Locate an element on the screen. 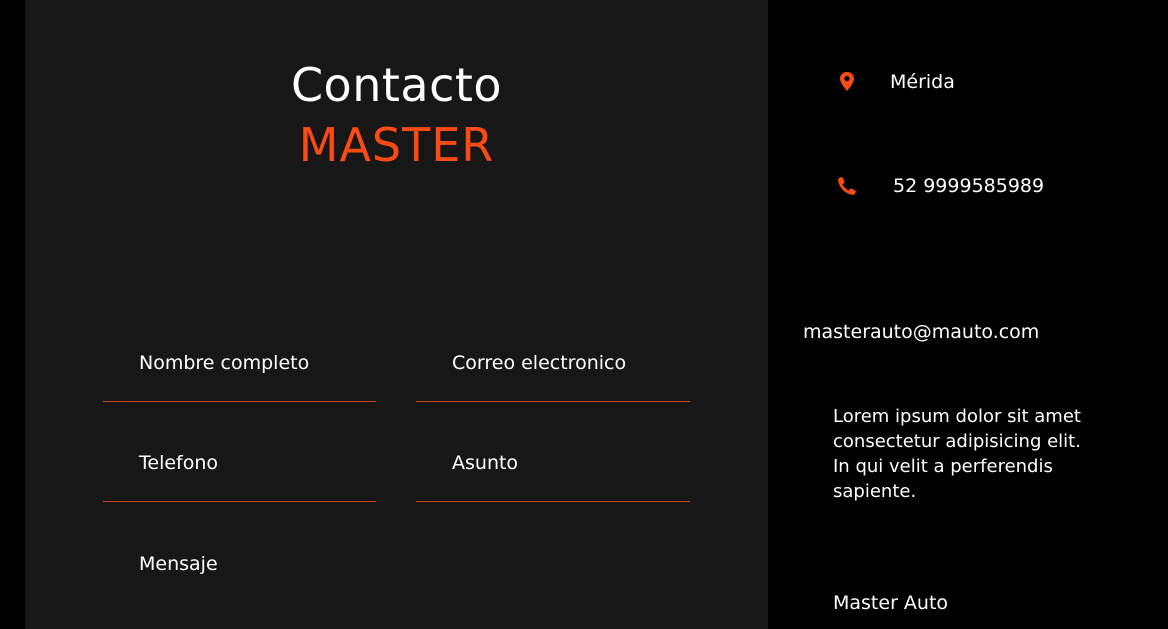 Image resolution: width=1168 pixels, height=629 pixels. phone-row: 52 9999585989 is located at coordinates (940, 186).